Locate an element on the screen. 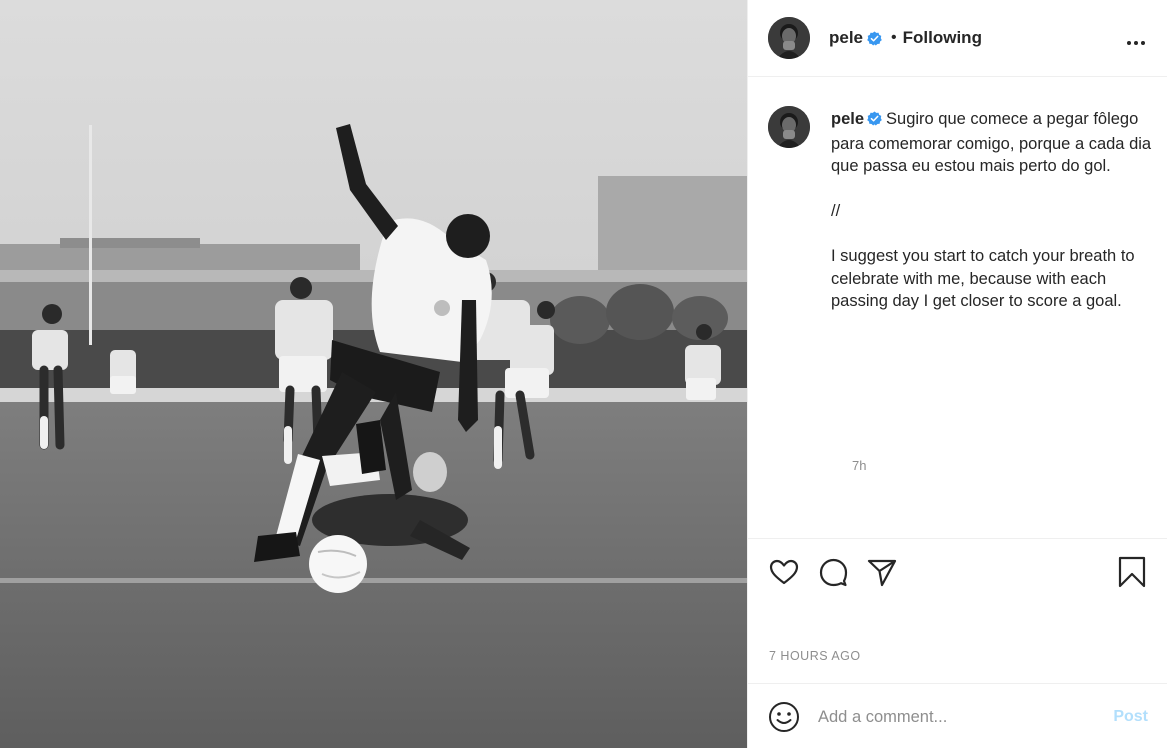 This screenshot has height=748, width=1167. author-avatar is located at coordinates (789, 38).